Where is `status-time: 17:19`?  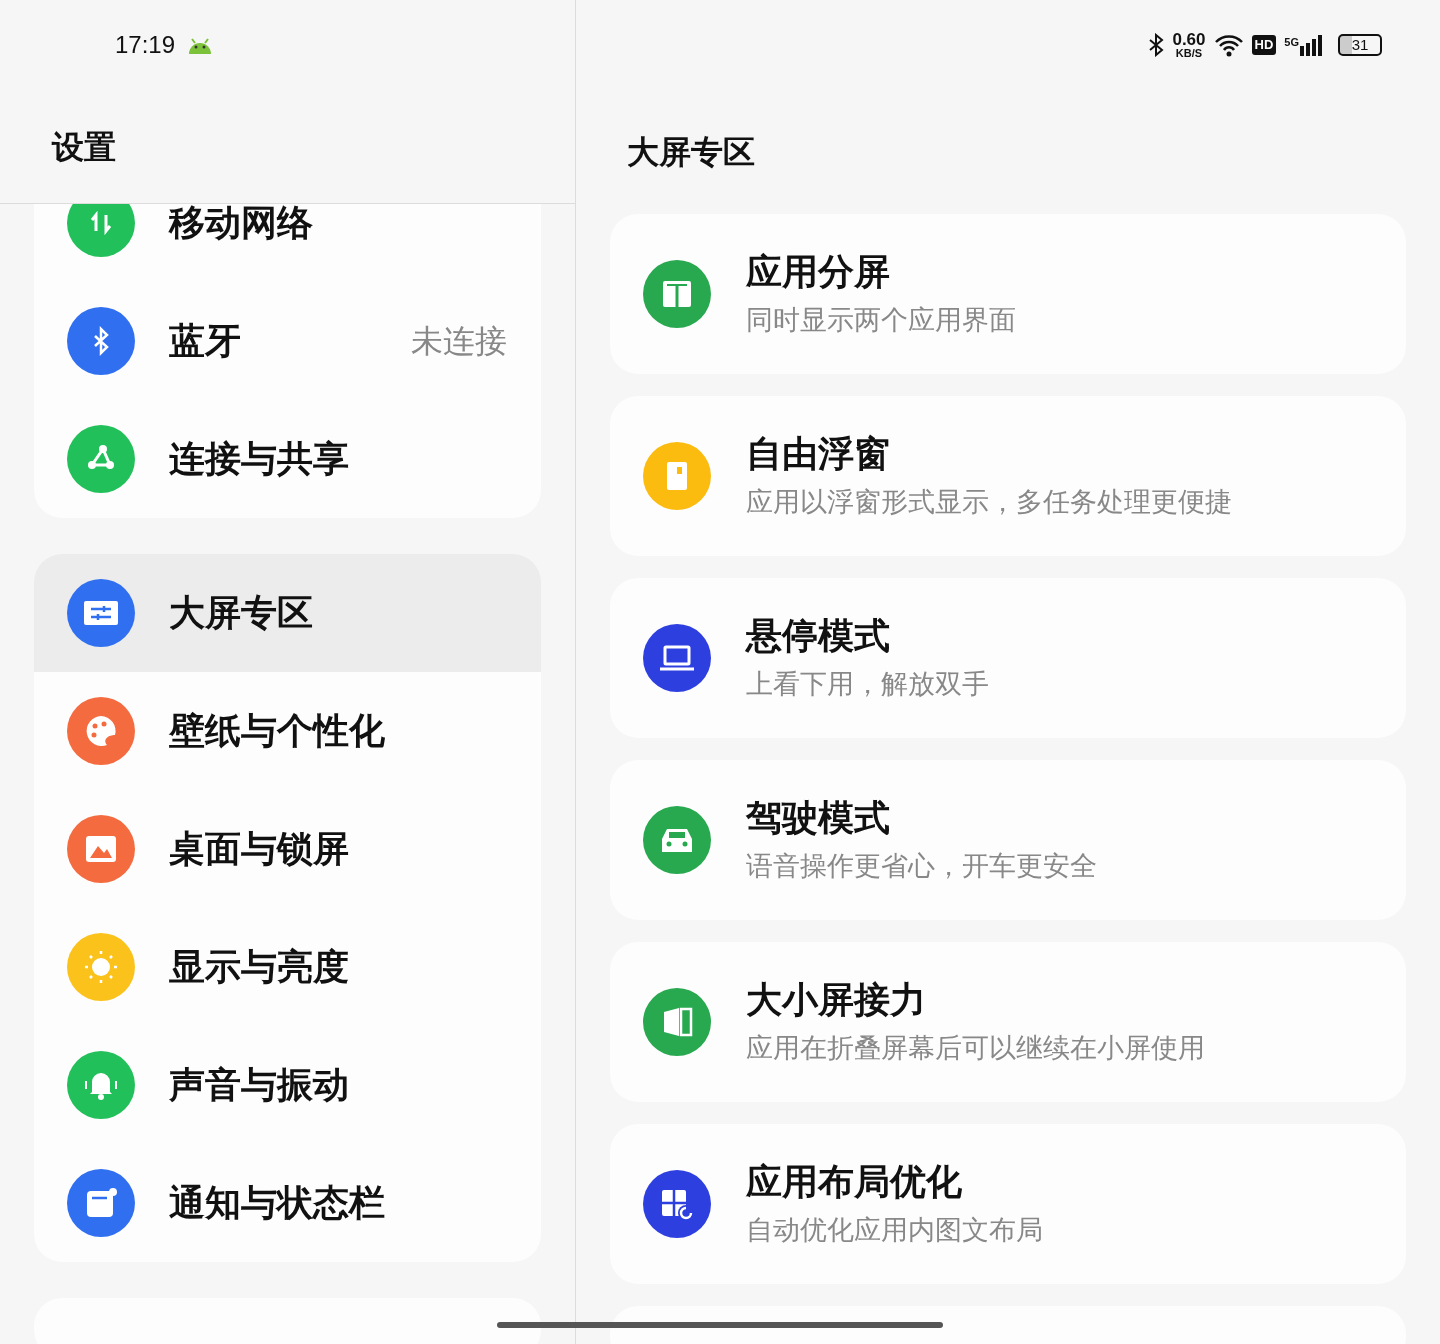
status-time: 17:19 is located at coordinates (145, 45).